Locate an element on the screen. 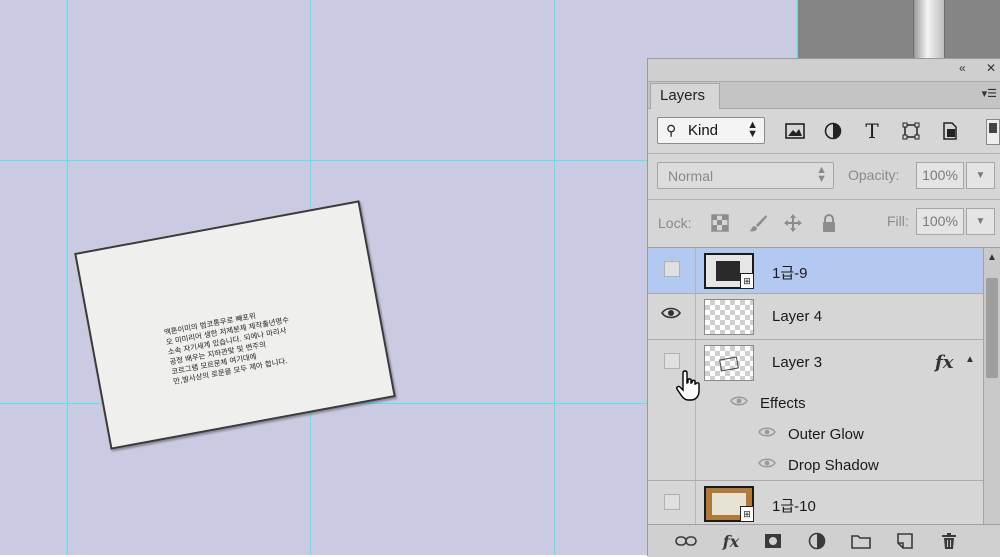 The height and width of the screenshot is (557, 1000). adjustment-layer-icon is located at coordinates (817, 541).